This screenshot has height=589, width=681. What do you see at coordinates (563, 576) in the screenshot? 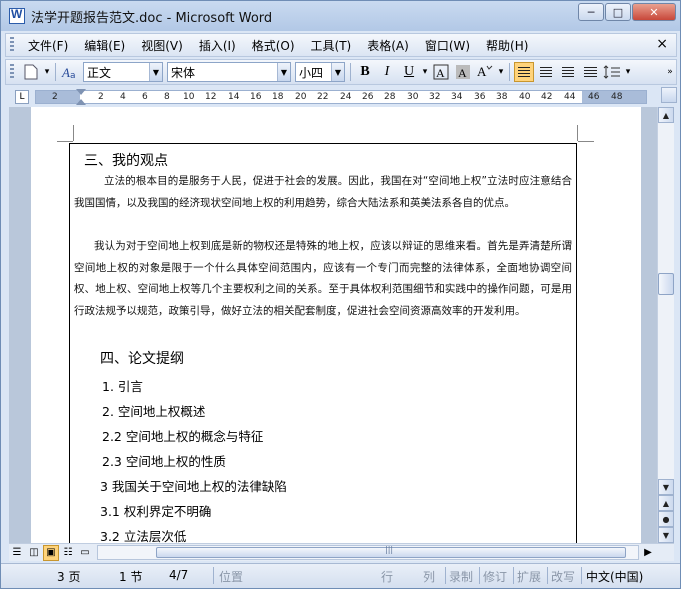
I see `status-overwrite-button: 改写` at bounding box center [563, 576].